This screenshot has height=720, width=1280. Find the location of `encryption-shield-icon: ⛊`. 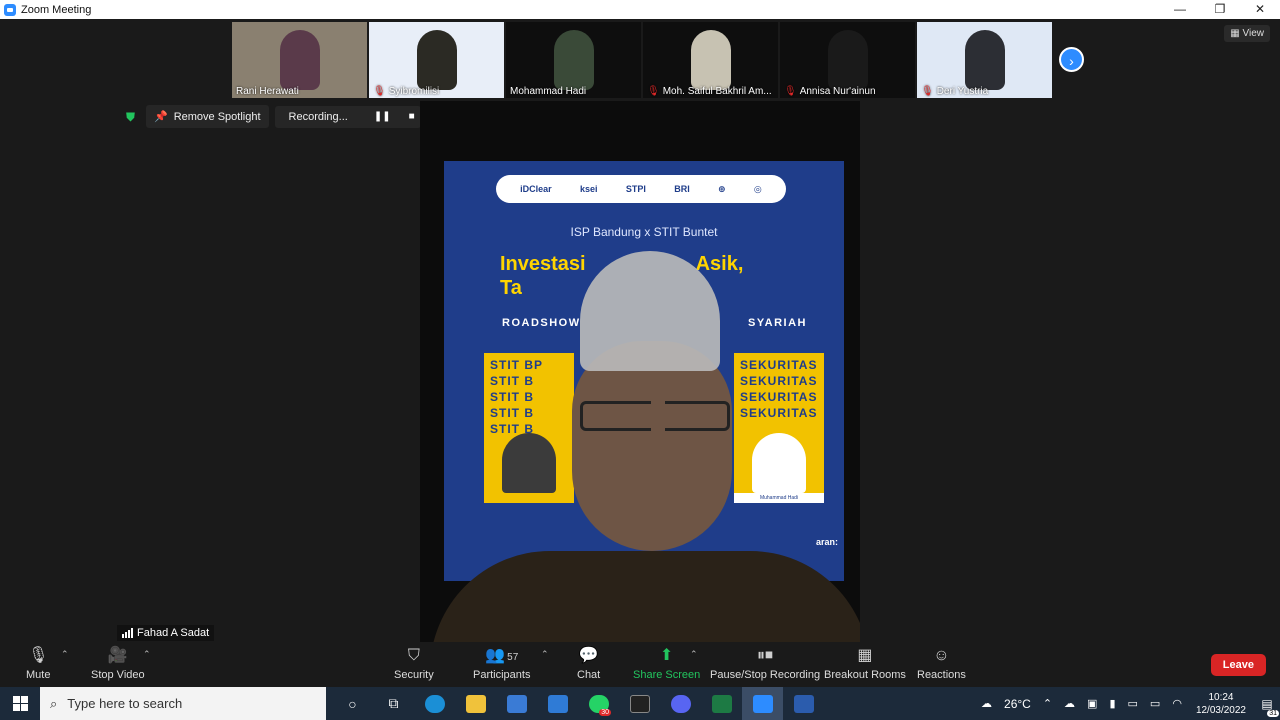

encryption-shield-icon: ⛊ is located at coordinates (131, 116).